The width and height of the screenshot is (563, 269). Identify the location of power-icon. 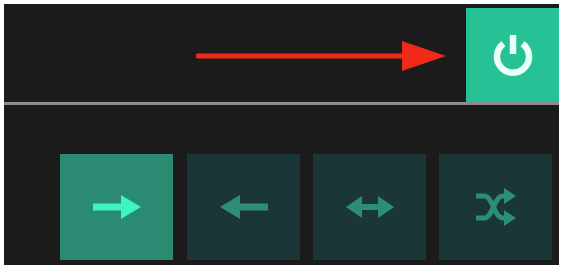
(513, 55).